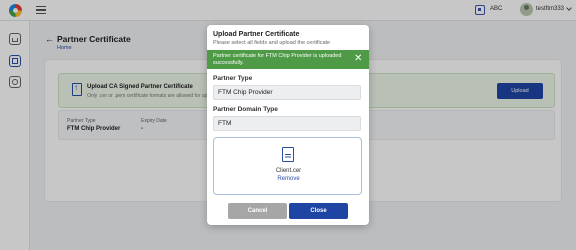  I want to click on file-drop-zone: Client.cer Remove, so click(287, 166).